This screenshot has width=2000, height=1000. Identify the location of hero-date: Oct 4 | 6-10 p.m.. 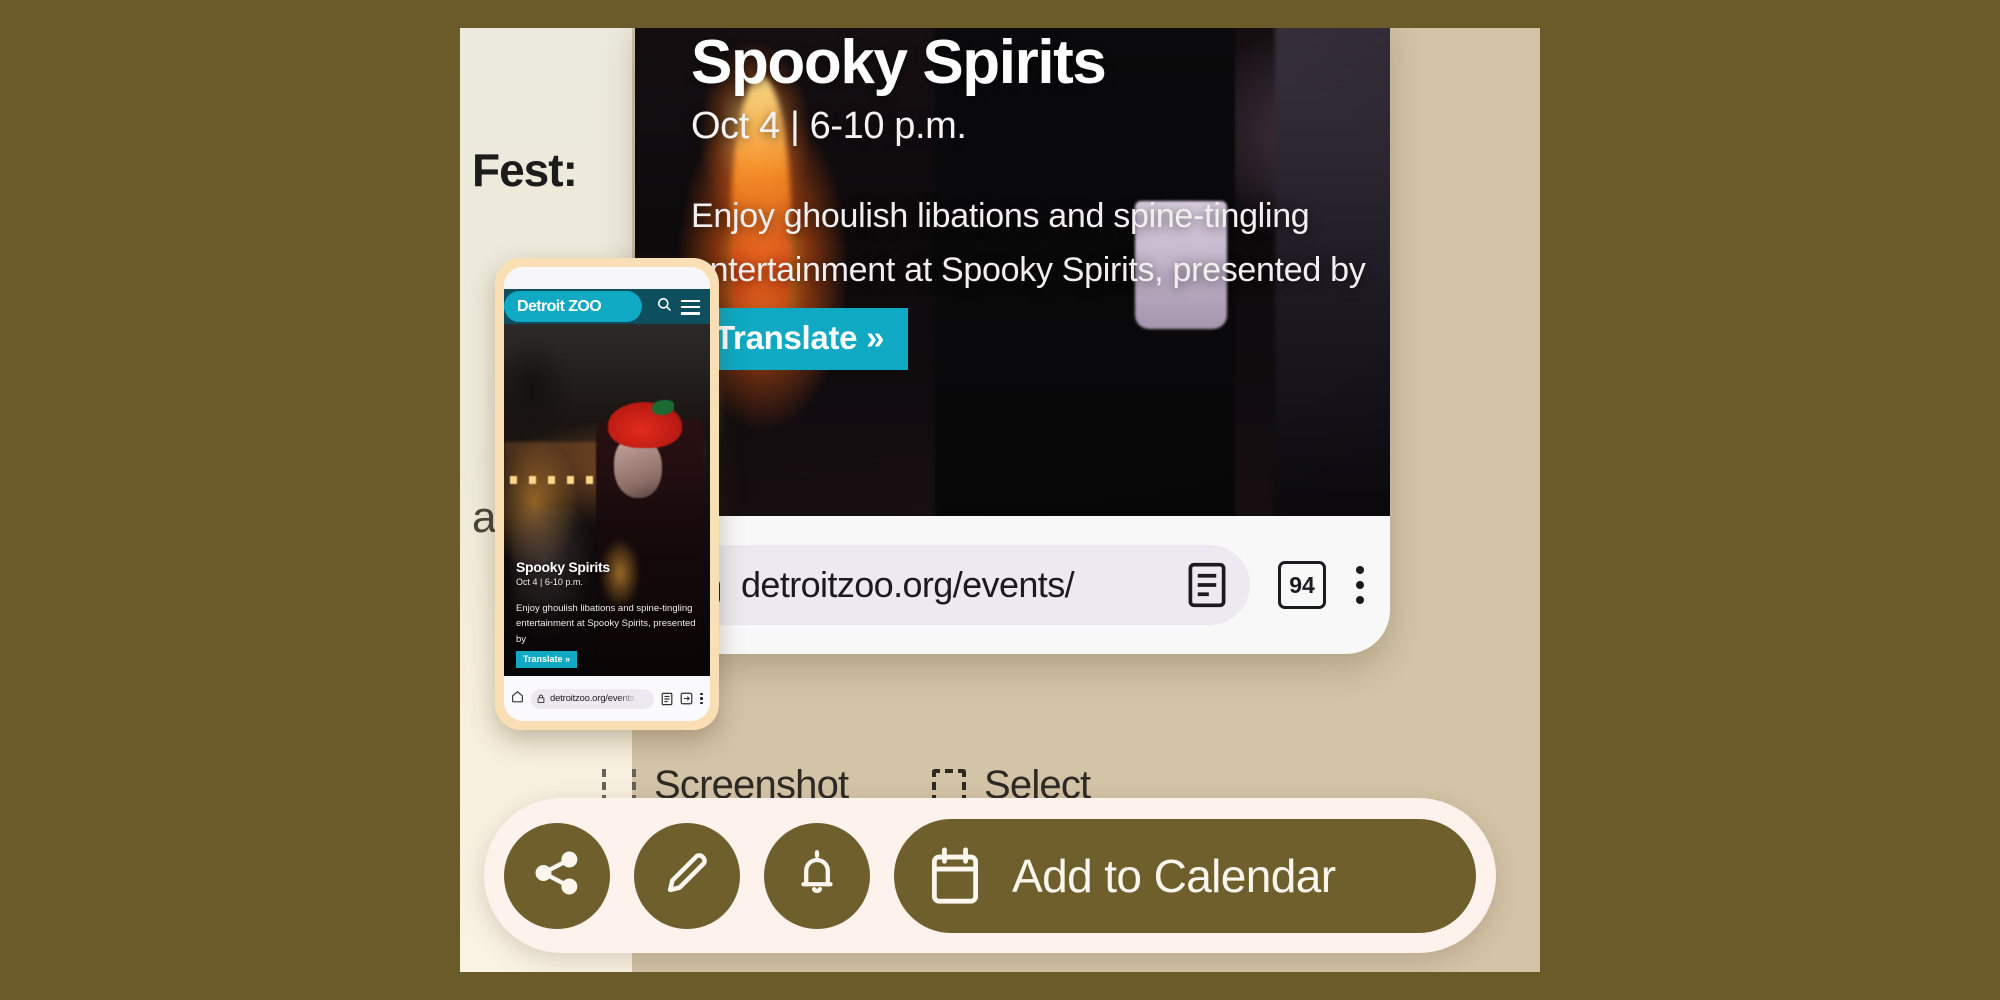
(829, 126).